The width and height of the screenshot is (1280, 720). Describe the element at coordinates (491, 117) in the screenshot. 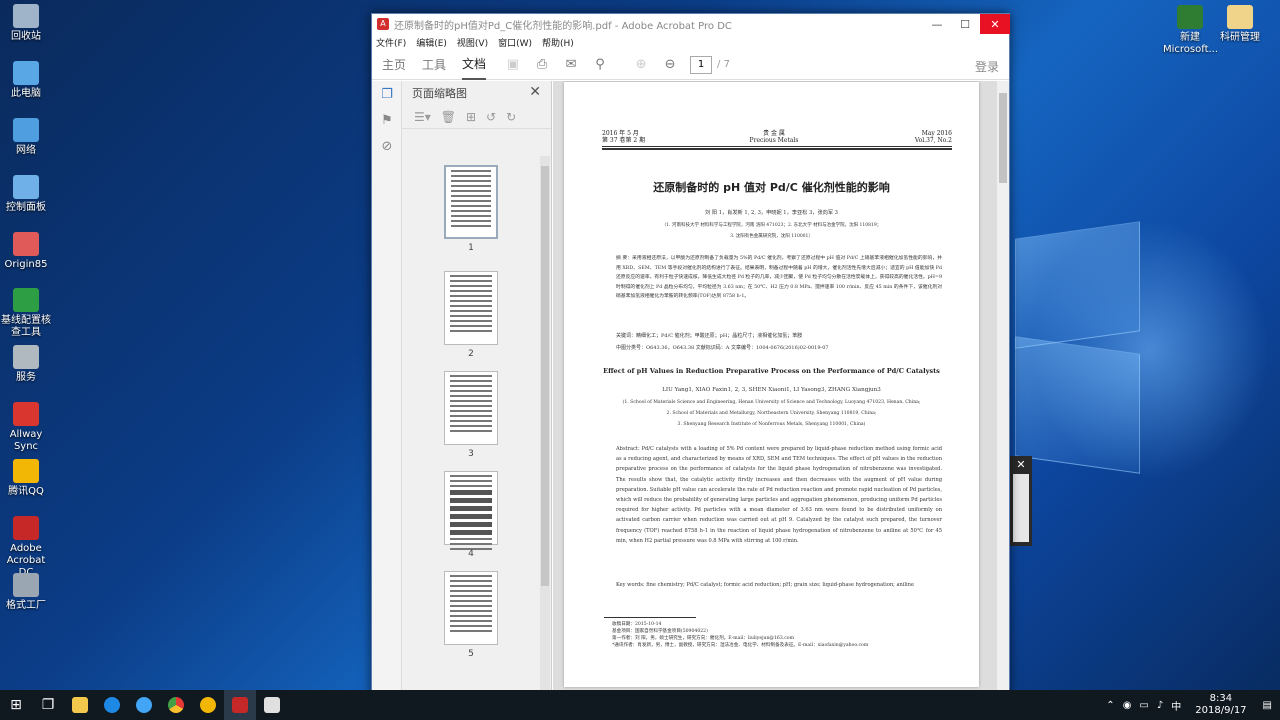

I see `rotate-left-icon: ↺` at that location.